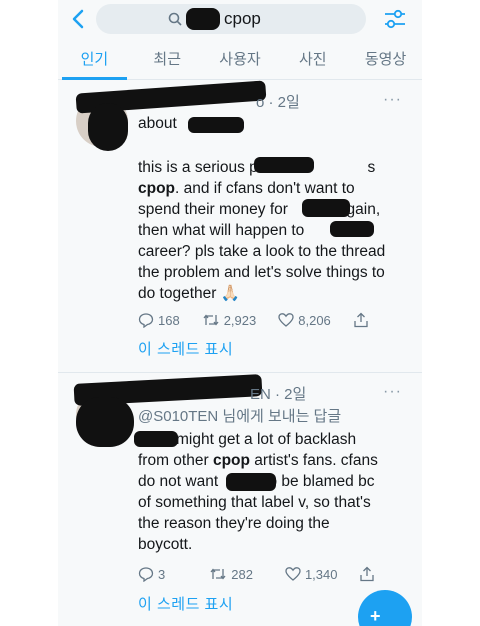  Describe the element at coordinates (240, 320) in the screenshot. I see `retweet-count: 2,923` at that location.